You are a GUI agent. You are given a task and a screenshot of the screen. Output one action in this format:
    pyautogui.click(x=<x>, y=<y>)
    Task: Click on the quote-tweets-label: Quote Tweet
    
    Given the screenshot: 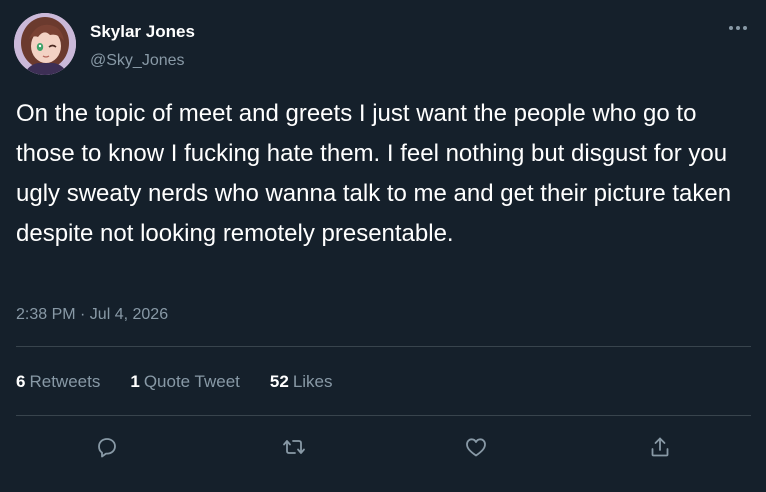 What is the action you would take?
    pyautogui.click(x=191, y=381)
    